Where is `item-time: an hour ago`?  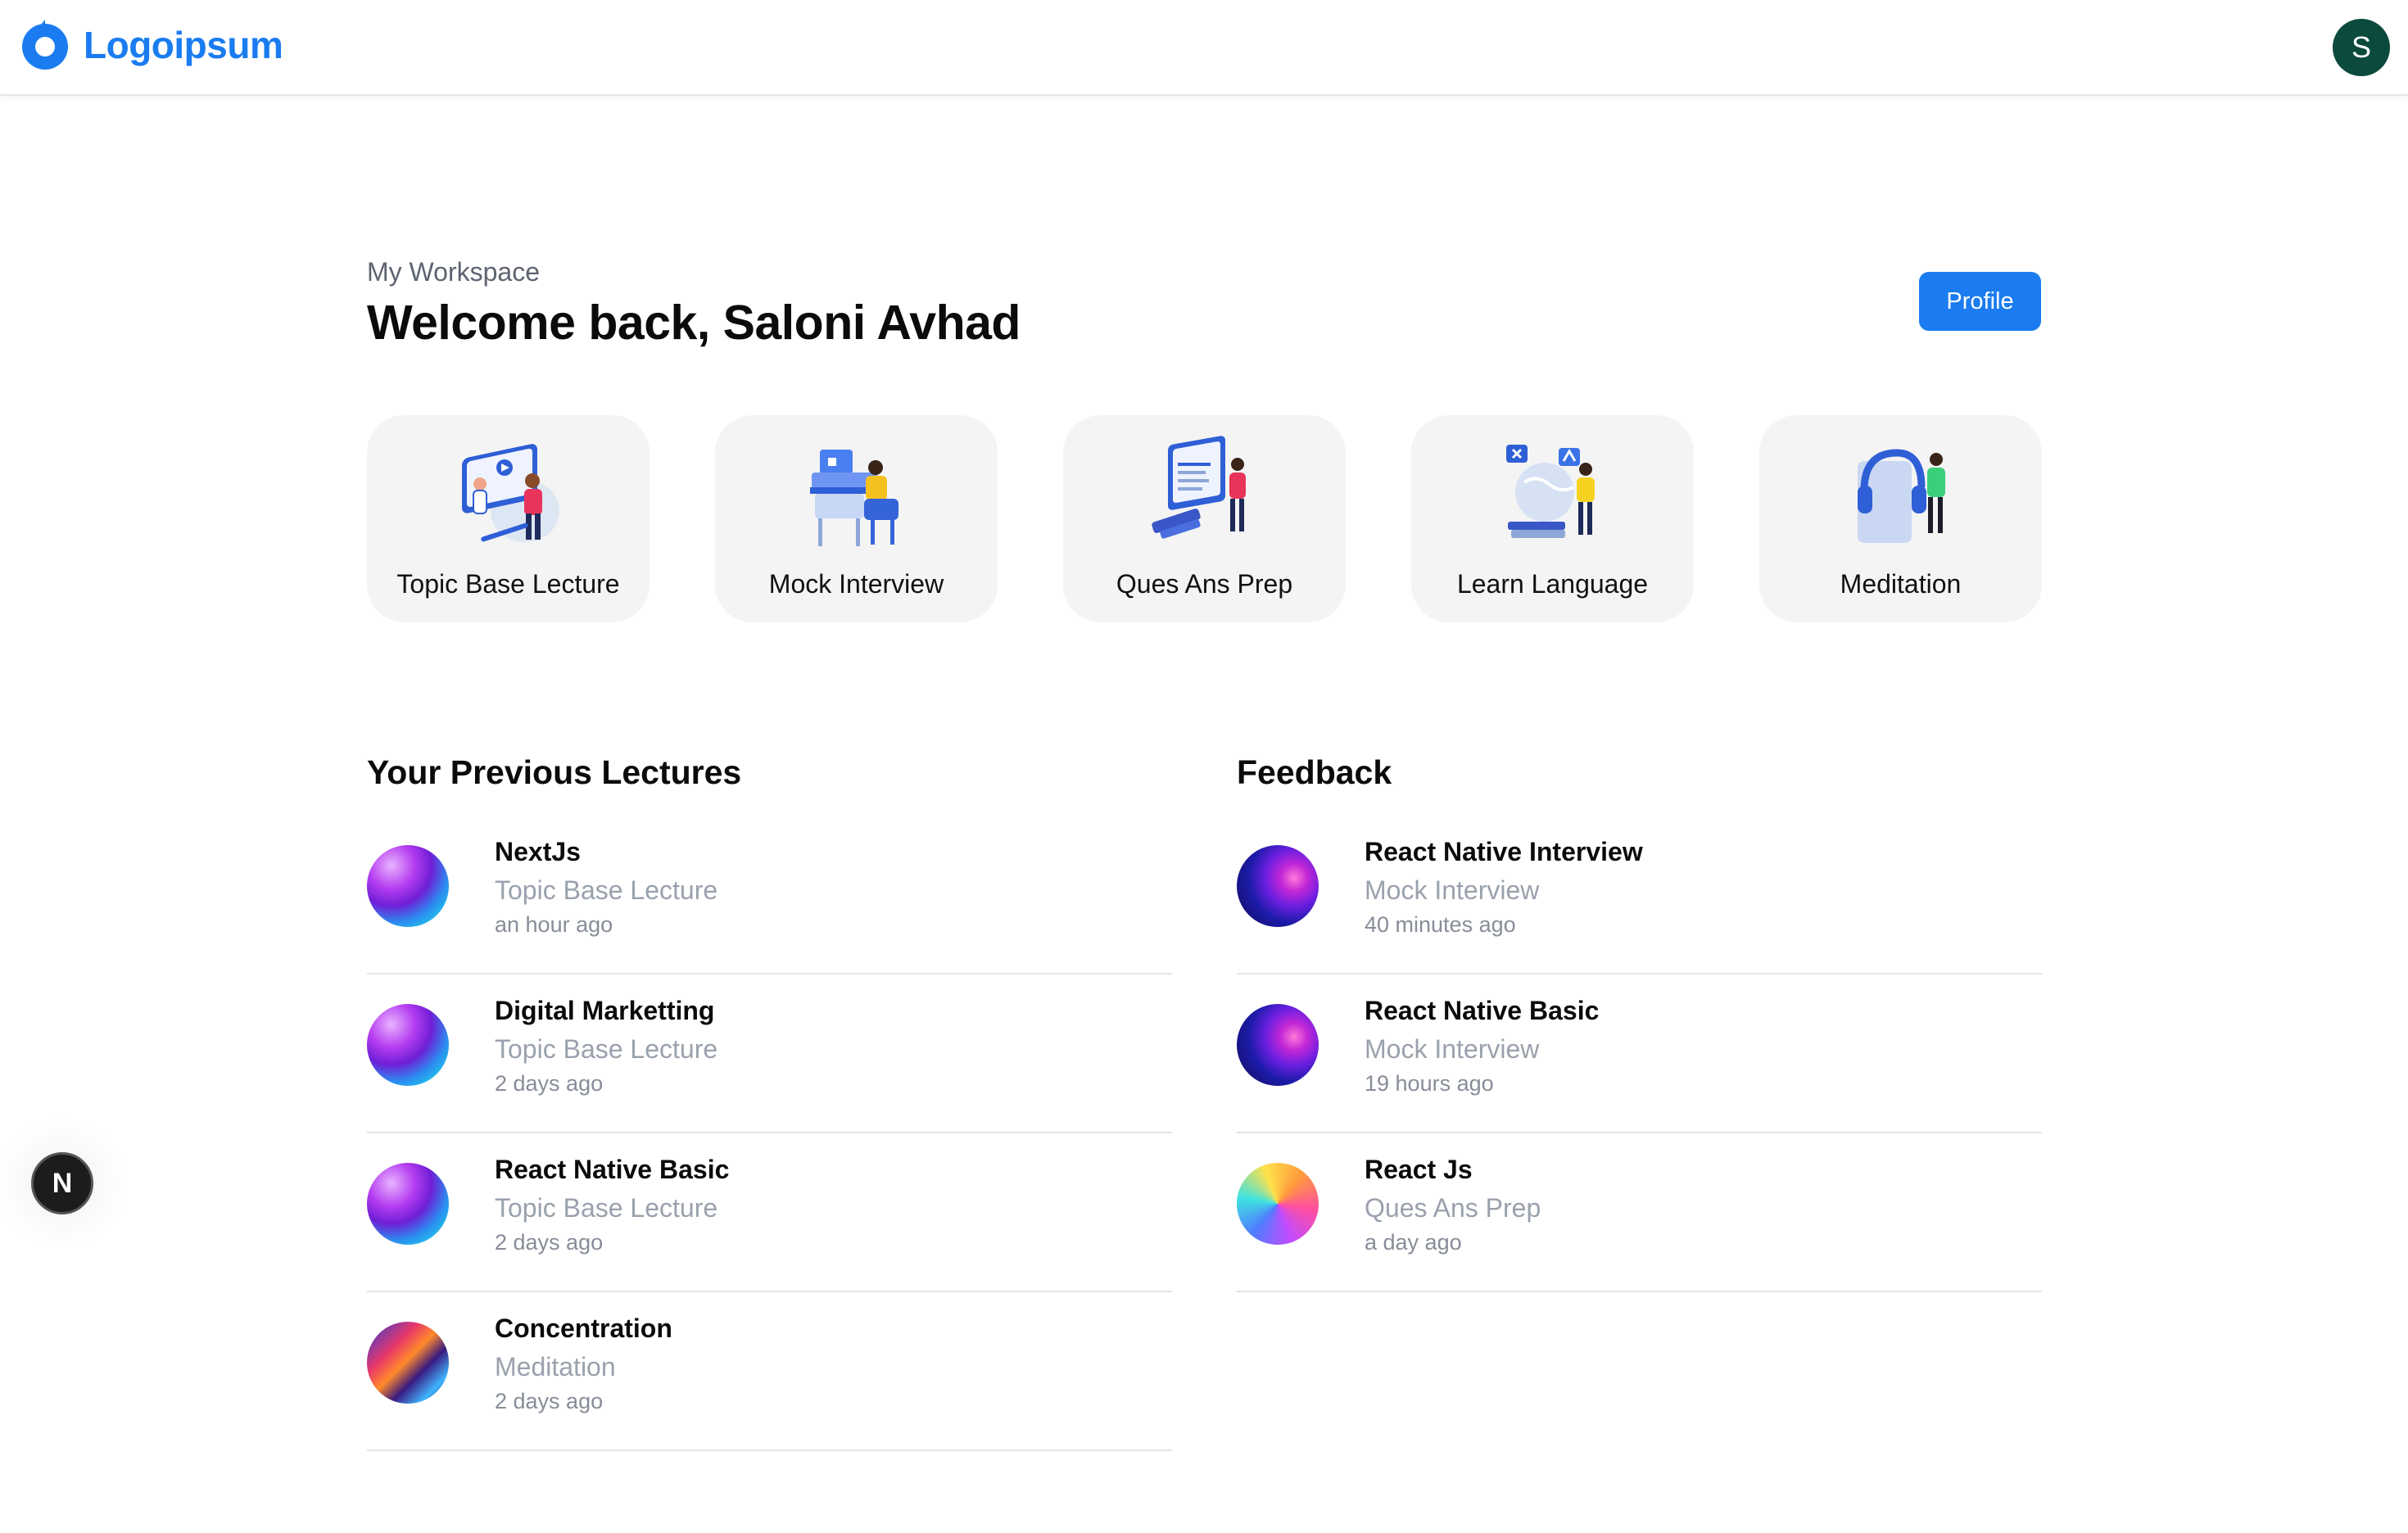 item-time: an hour ago is located at coordinates (554, 924).